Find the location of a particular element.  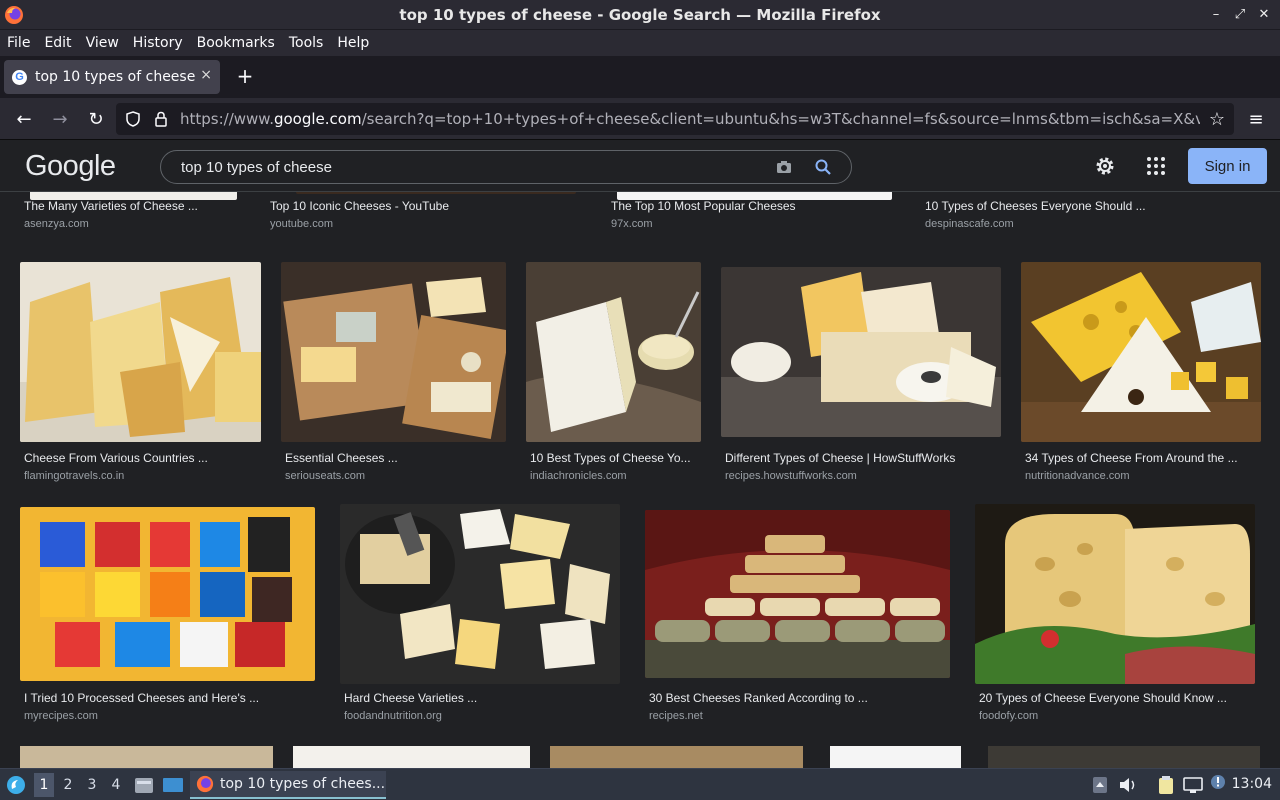

result-source: foodofy.com is located at coordinates (1008, 716).